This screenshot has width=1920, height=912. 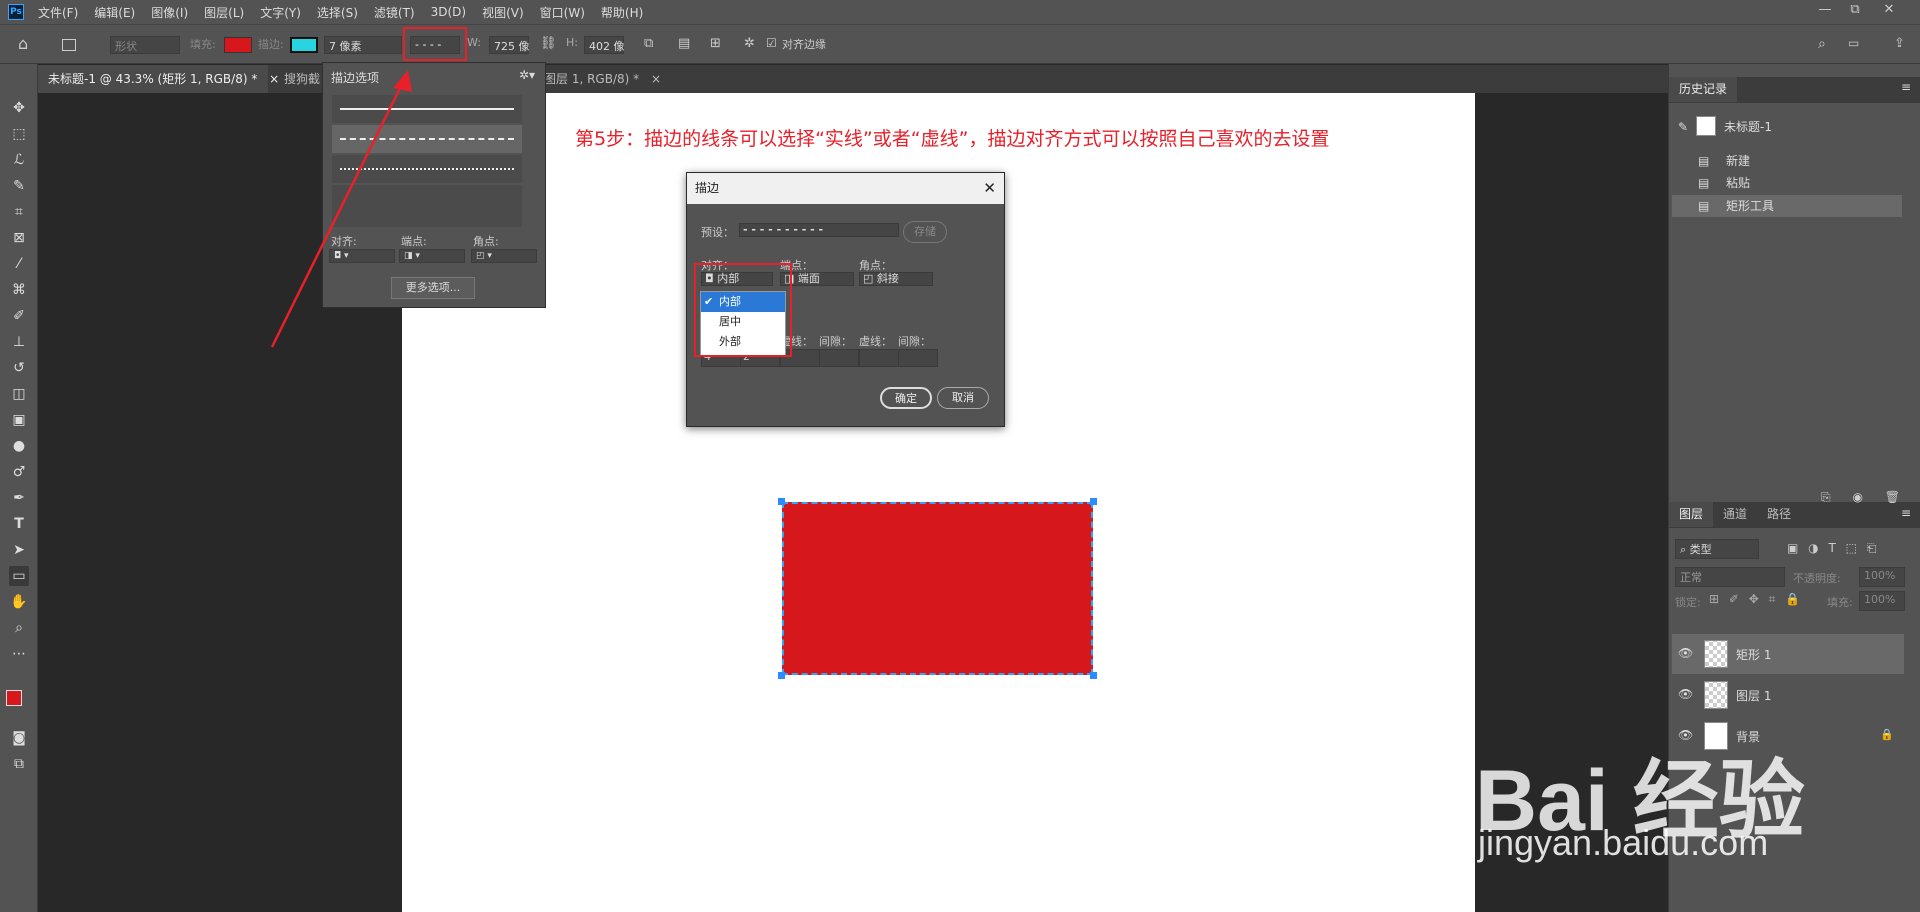 I want to click on history-brush-icon: ↺, so click(x=19, y=368).